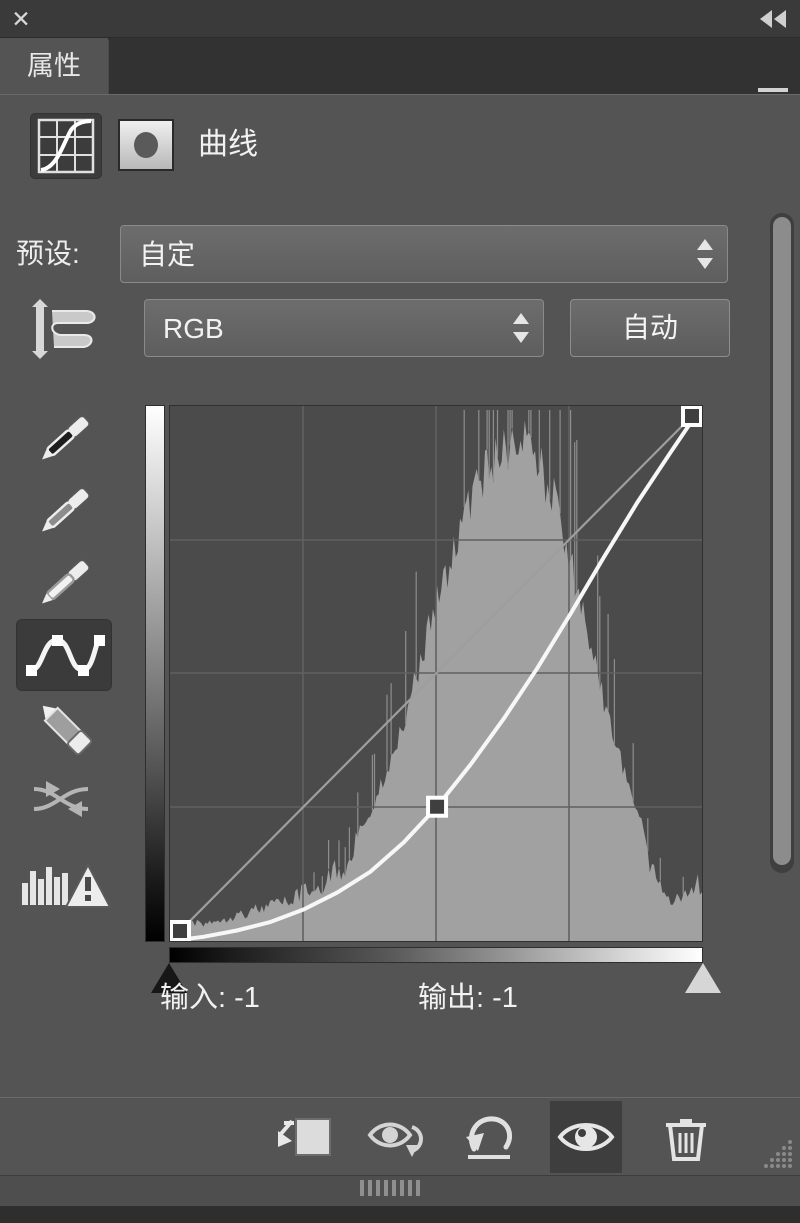 The image size is (800, 1223). What do you see at coordinates (400, 998) in the screenshot?
I see `curve-readout: 输入: -1 输出: -1` at bounding box center [400, 998].